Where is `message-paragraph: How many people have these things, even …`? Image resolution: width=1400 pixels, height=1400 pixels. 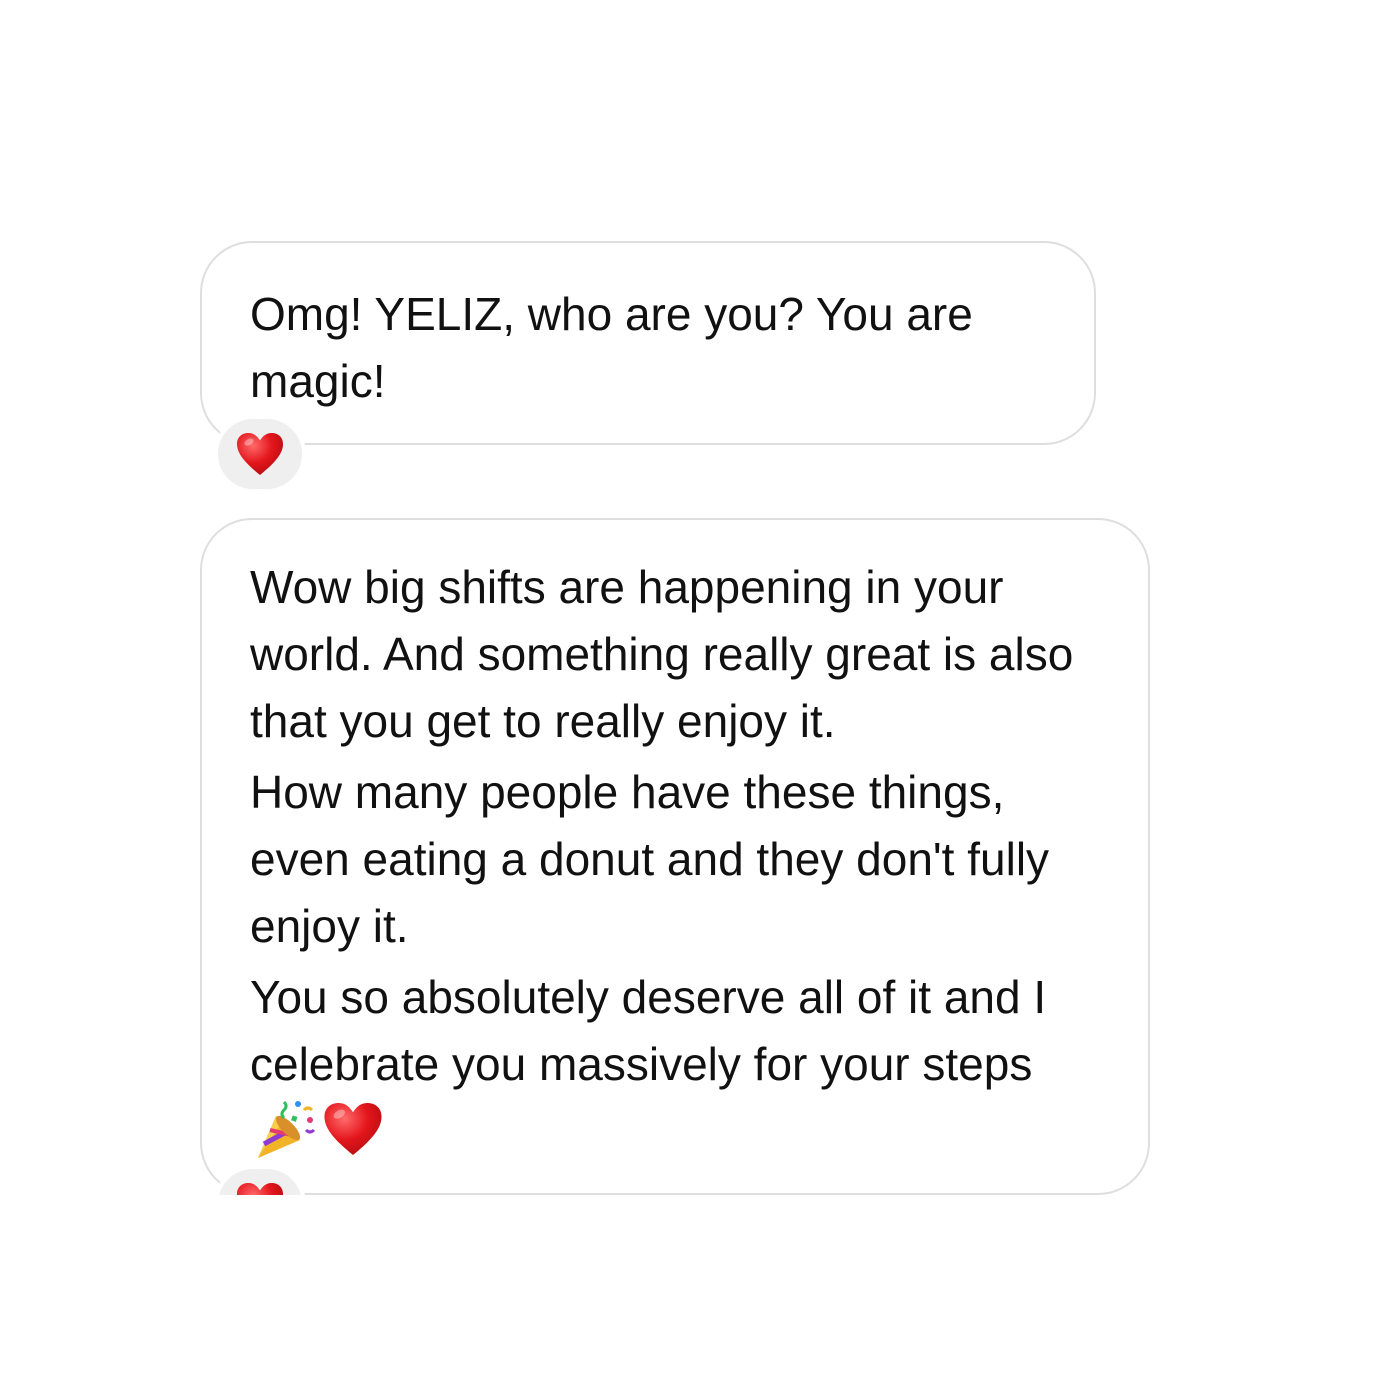
message-paragraph: How many people have these things, even … is located at coordinates (650, 859).